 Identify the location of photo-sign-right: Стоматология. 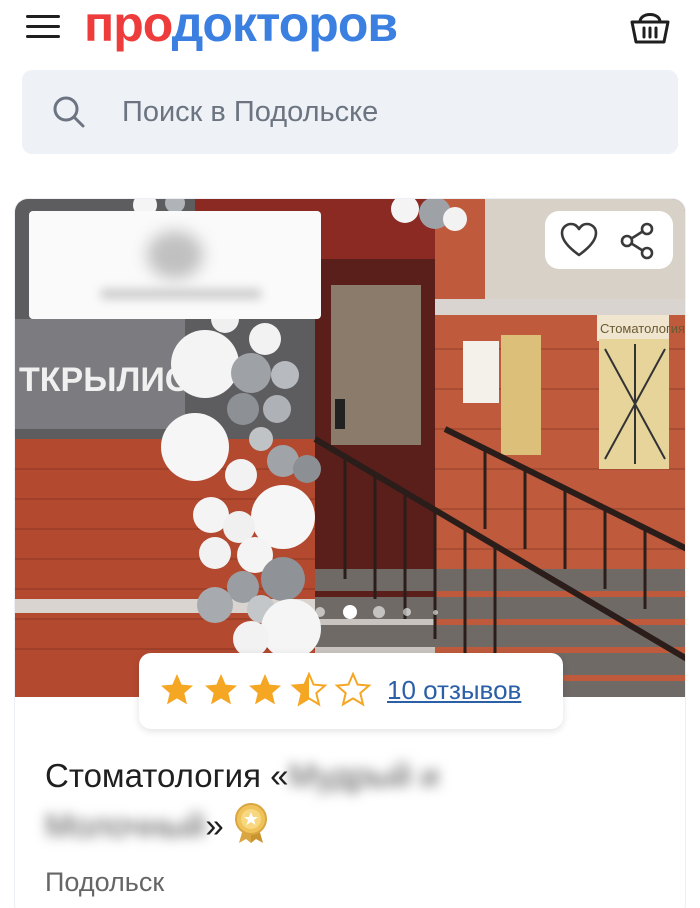
(642, 328).